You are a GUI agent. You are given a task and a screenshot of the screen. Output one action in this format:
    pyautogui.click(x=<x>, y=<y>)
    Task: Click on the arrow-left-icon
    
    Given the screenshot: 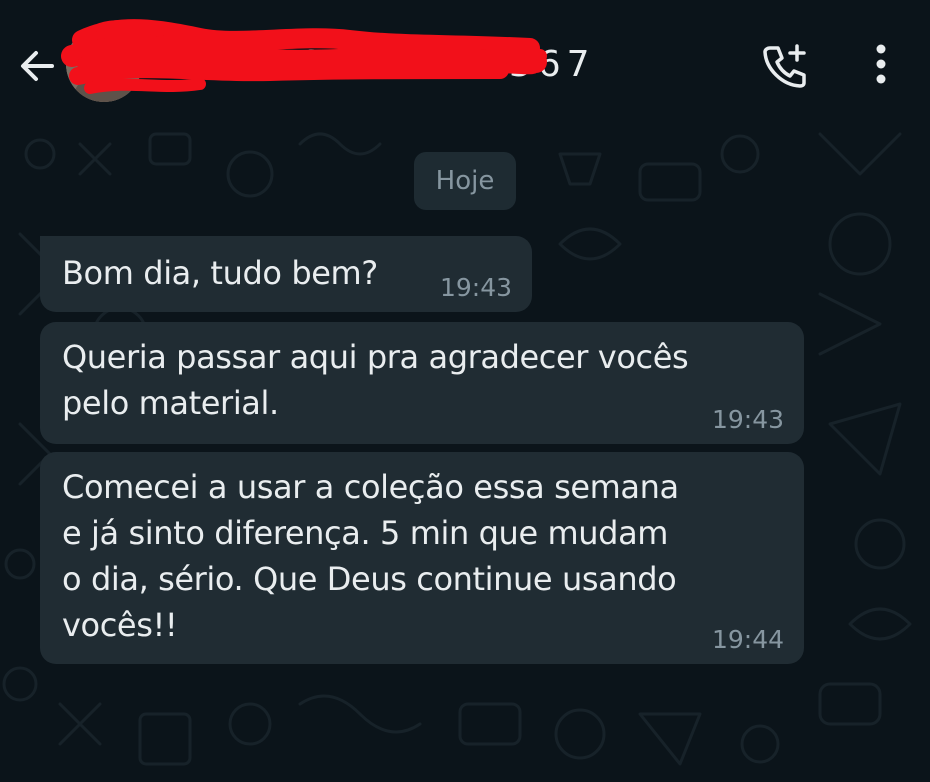 What is the action you would take?
    pyautogui.click(x=37, y=66)
    